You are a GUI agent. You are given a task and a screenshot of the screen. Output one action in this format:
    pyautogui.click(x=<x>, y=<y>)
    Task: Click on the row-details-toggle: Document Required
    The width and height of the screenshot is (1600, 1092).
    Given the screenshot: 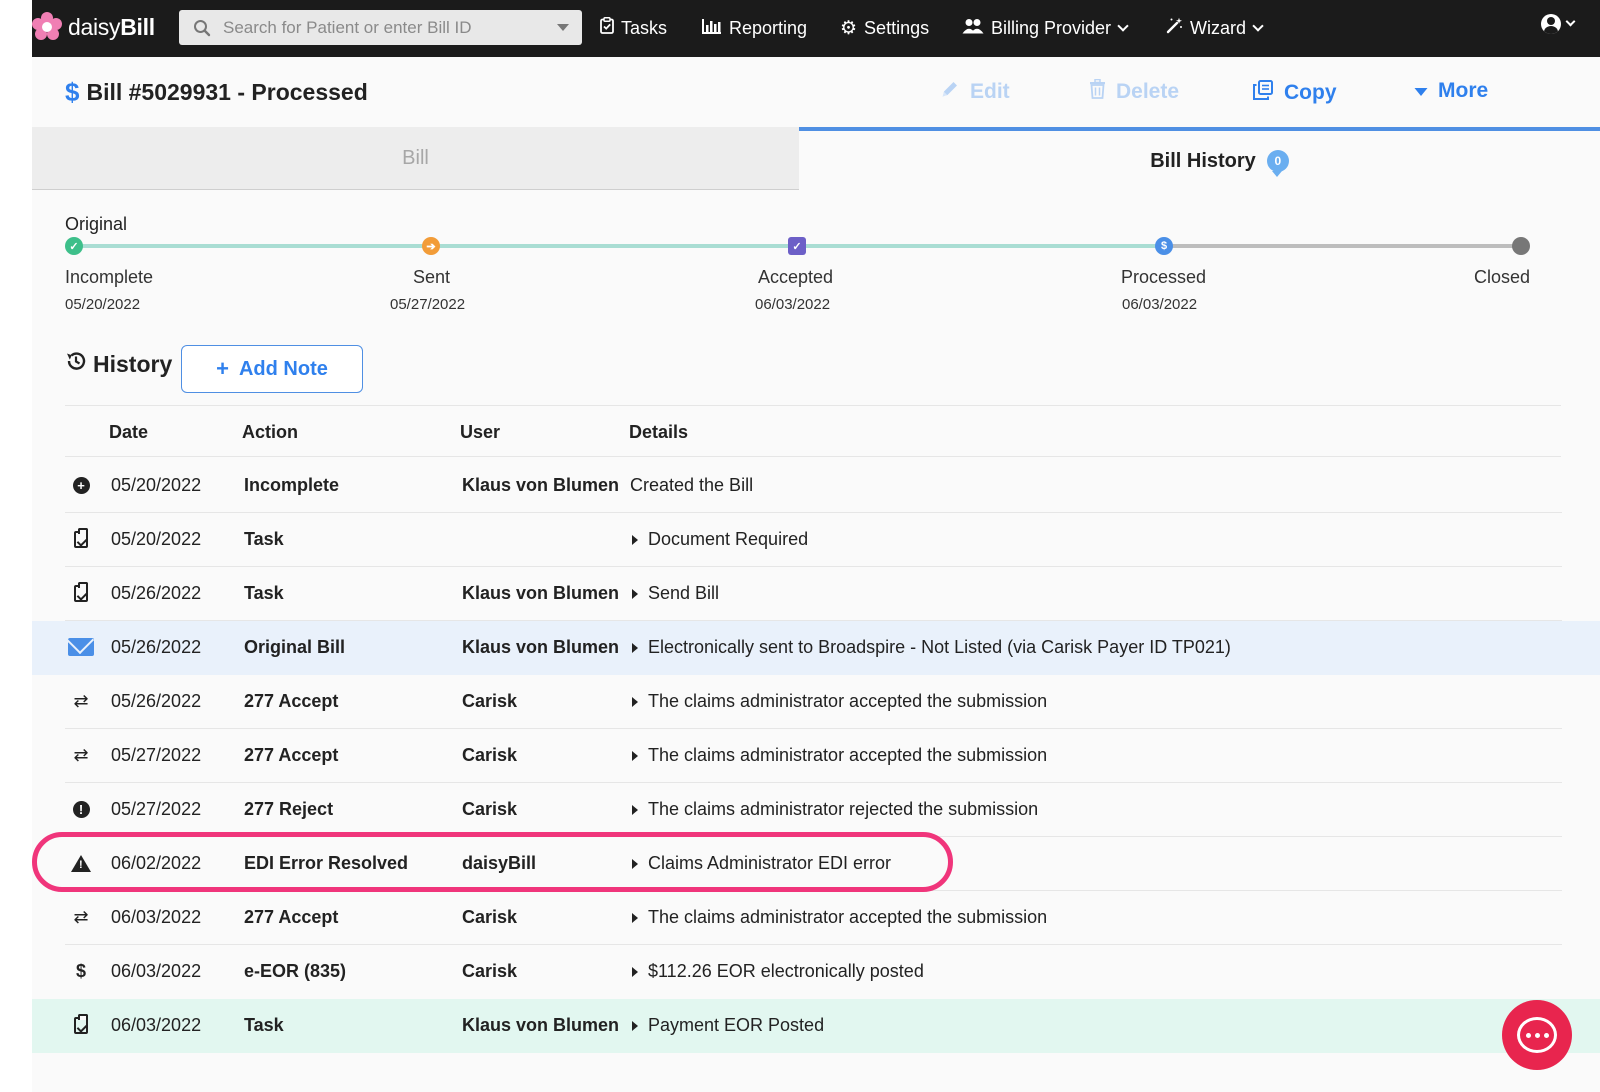 What is the action you would take?
    pyautogui.click(x=720, y=539)
    